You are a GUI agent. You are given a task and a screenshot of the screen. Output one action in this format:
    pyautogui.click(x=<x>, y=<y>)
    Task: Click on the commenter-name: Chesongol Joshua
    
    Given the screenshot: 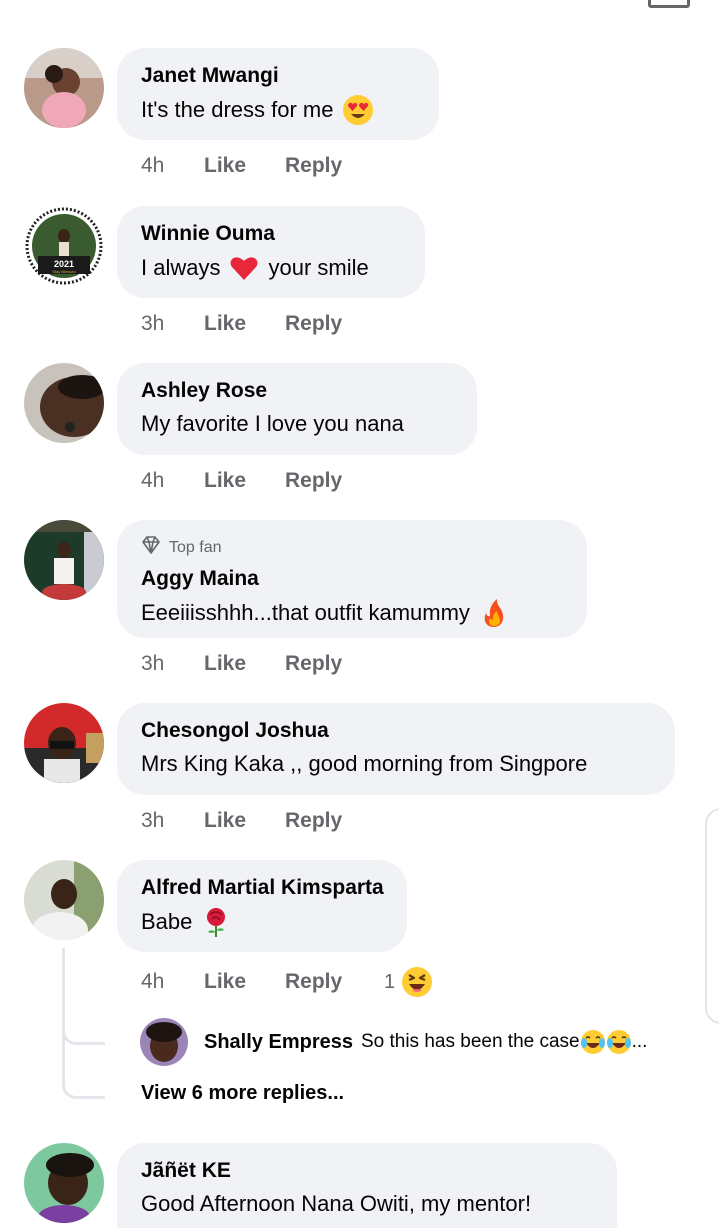 What is the action you would take?
    pyautogui.click(x=396, y=731)
    